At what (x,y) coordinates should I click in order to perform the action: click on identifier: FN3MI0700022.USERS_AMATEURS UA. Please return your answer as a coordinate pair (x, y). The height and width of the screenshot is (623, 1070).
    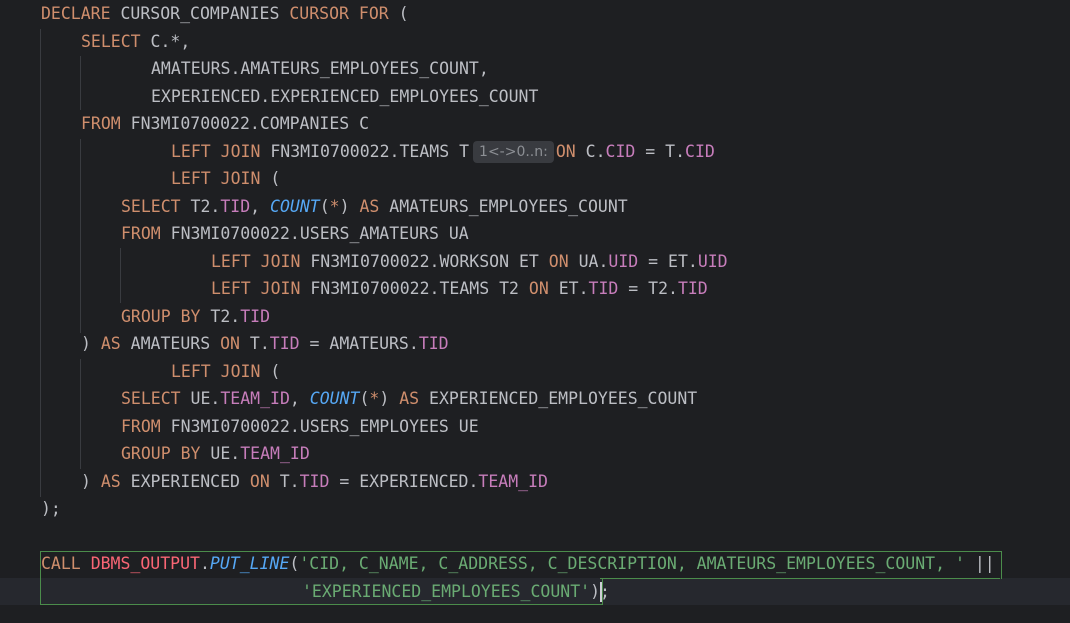
    Looking at the image, I should click on (314, 233).